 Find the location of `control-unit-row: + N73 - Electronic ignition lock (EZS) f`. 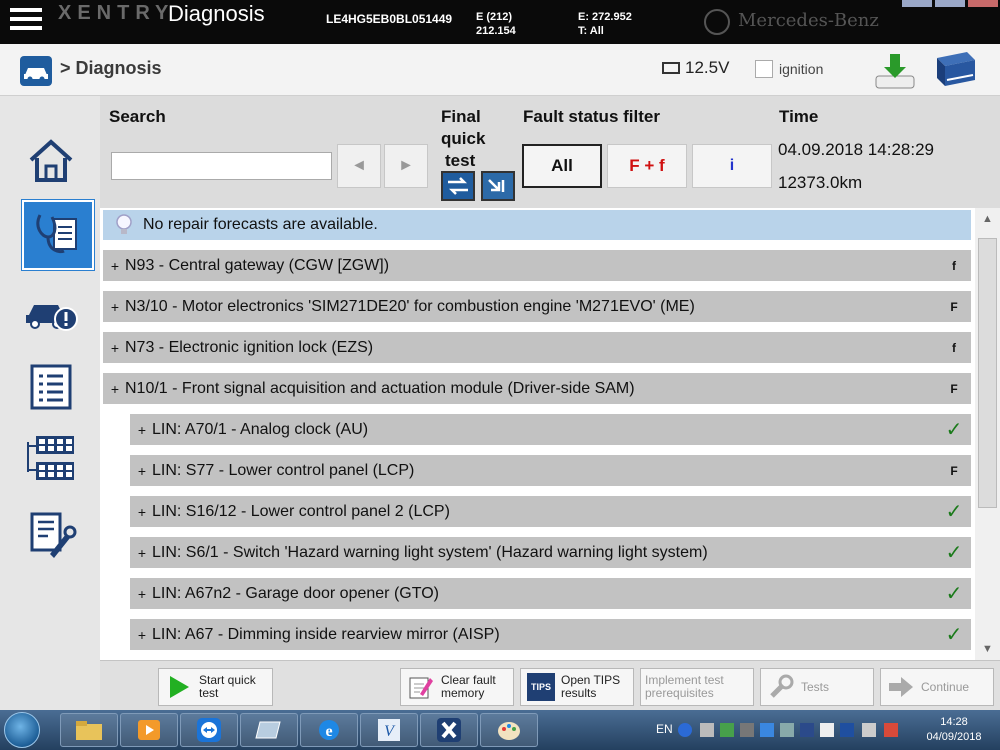

control-unit-row: + N73 - Electronic ignition lock (EZS) f is located at coordinates (537, 347).